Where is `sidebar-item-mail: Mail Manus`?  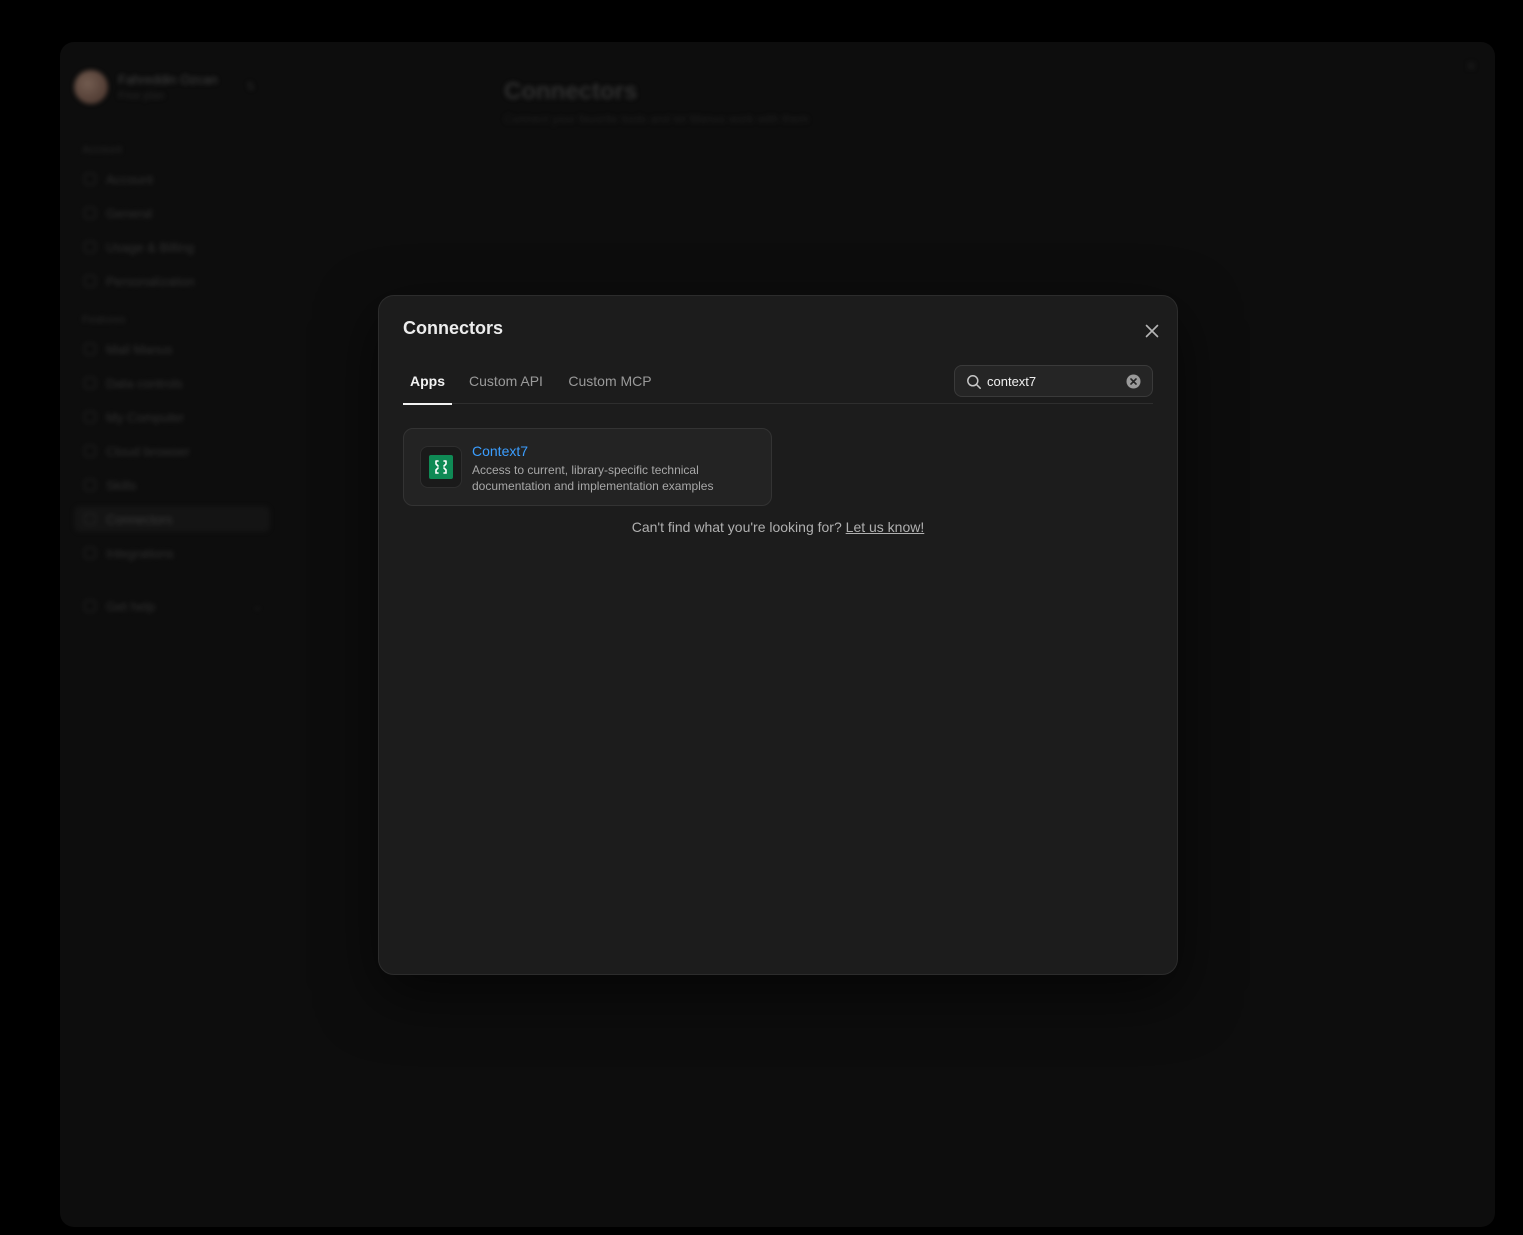
sidebar-item-mail: Mail Manus is located at coordinates (172, 349).